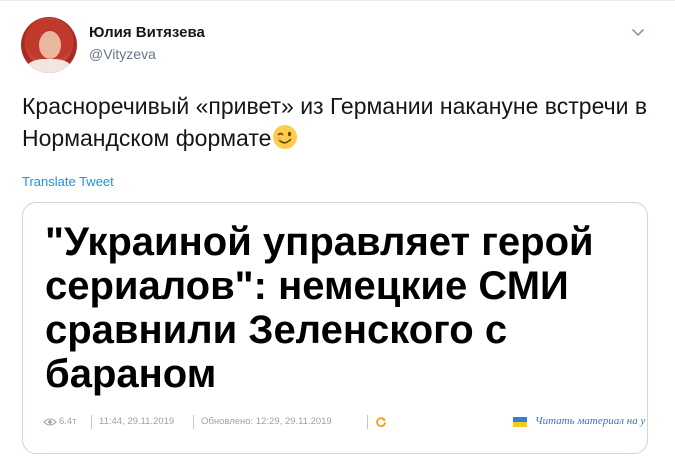 The width and height of the screenshot is (675, 465). I want to click on avatar-shirt, so click(49, 66).